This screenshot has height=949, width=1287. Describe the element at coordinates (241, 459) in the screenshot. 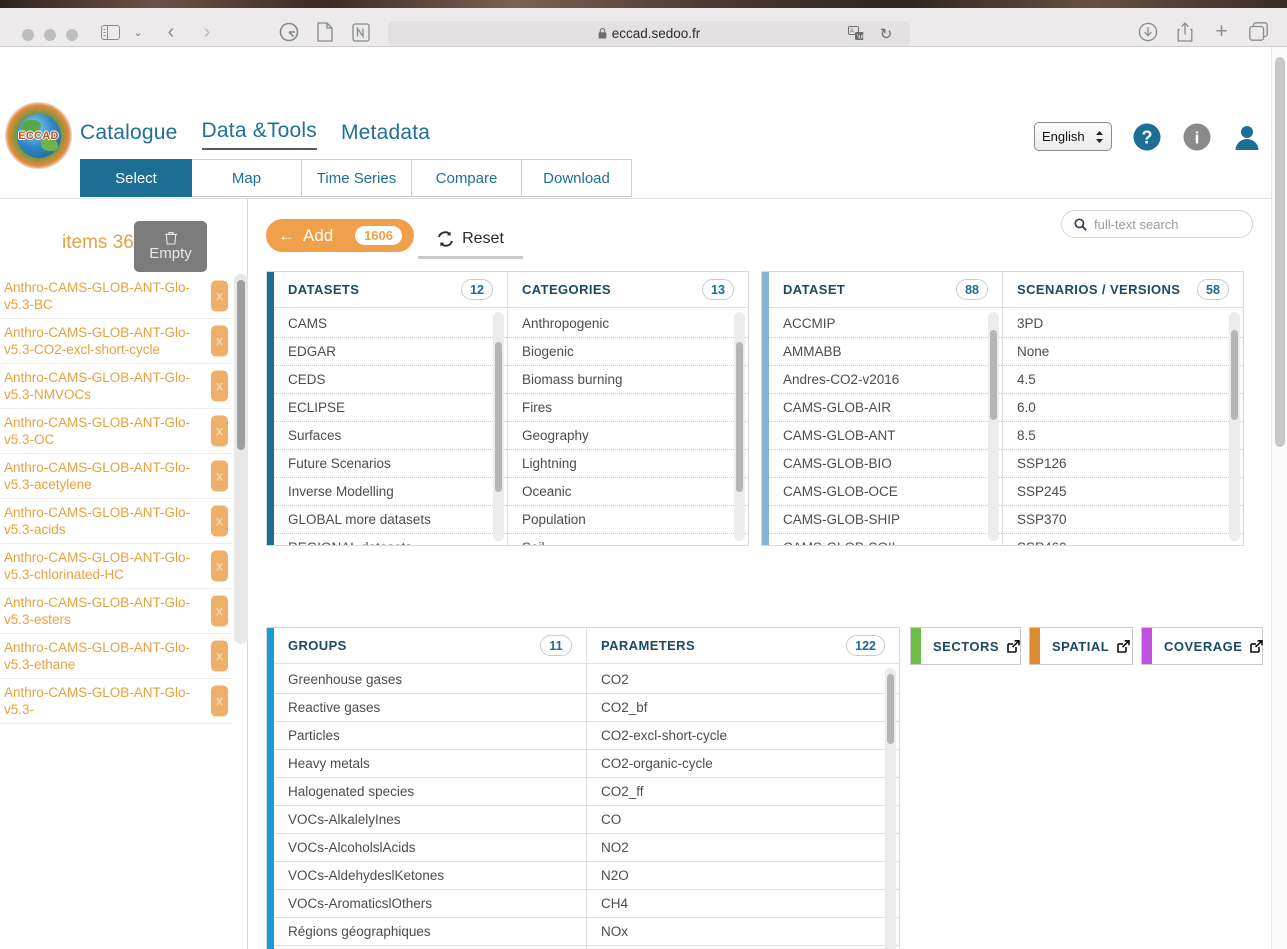

I see `sidebar-scrollbar` at that location.